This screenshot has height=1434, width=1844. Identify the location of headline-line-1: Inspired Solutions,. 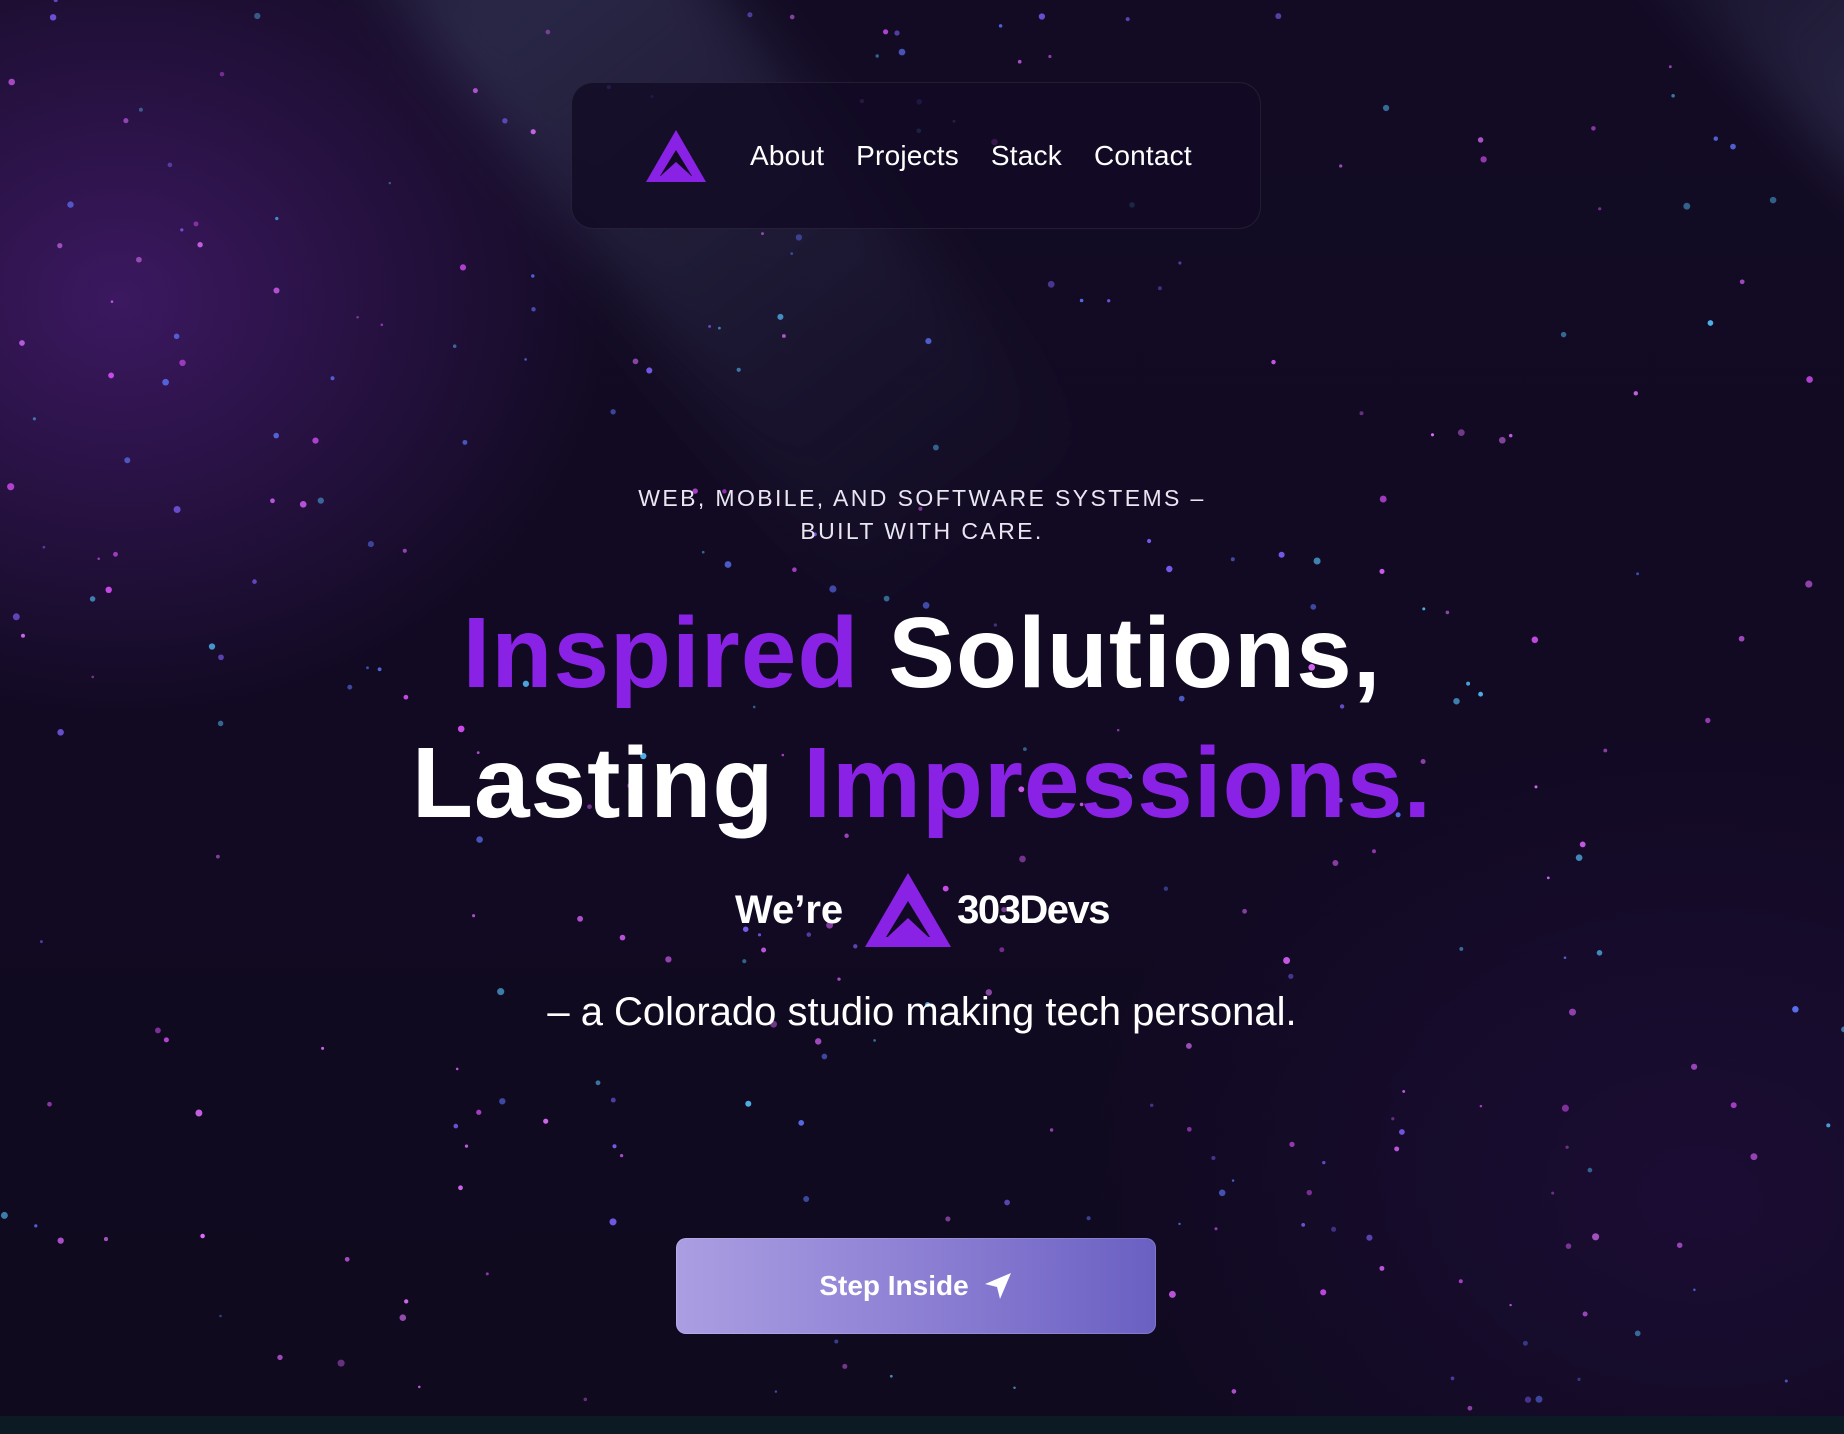
(922, 653).